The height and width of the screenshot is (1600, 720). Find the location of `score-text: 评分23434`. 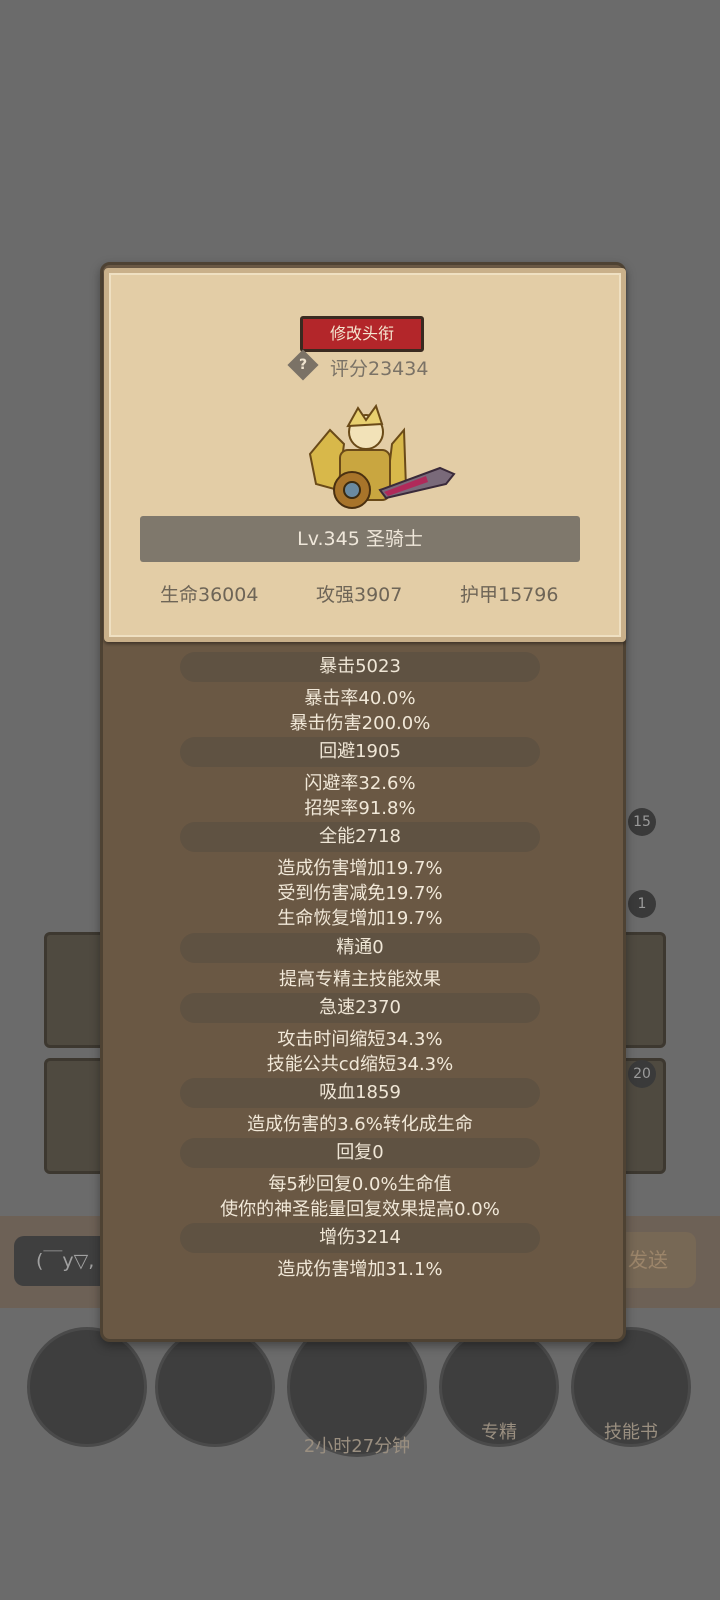

score-text: 评分23434 is located at coordinates (379, 369).